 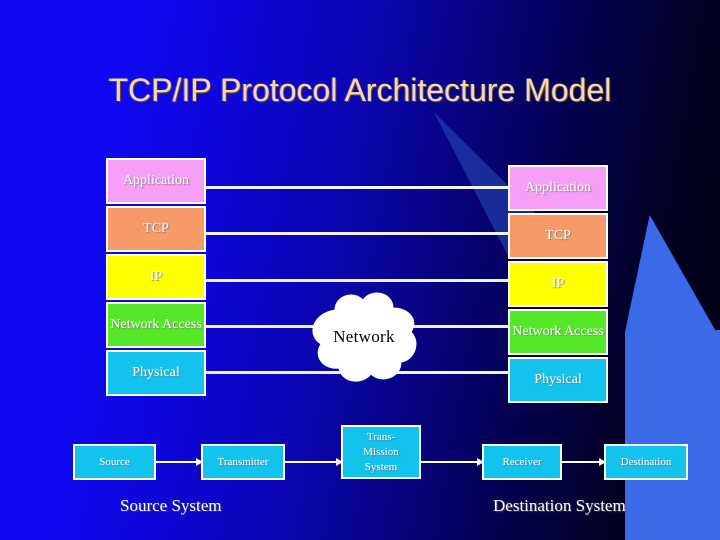 What do you see at coordinates (357, 187) in the screenshot?
I see `peer-connector-application` at bounding box center [357, 187].